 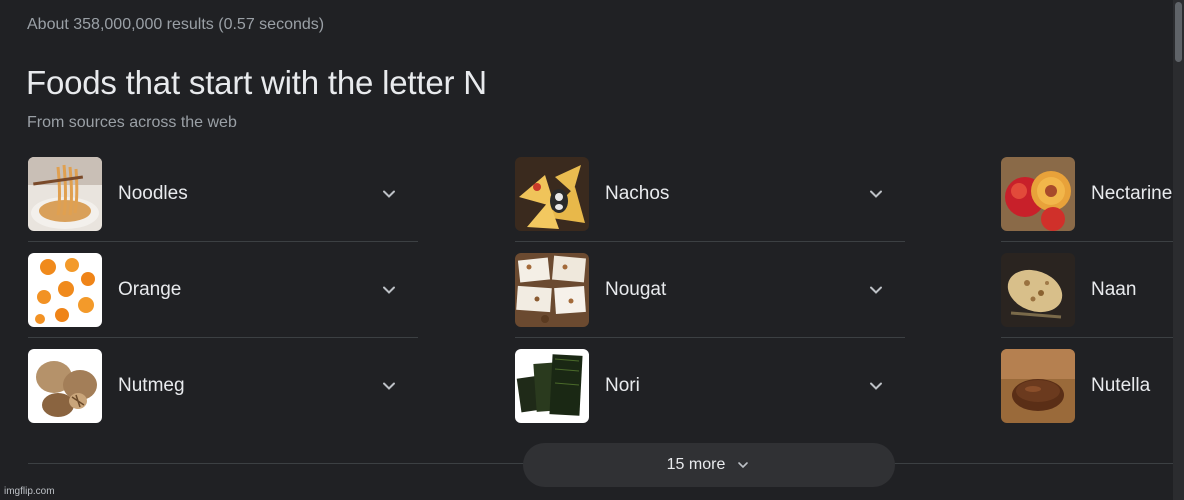 I want to click on food-item-nougat: Nougat, so click(x=710, y=290).